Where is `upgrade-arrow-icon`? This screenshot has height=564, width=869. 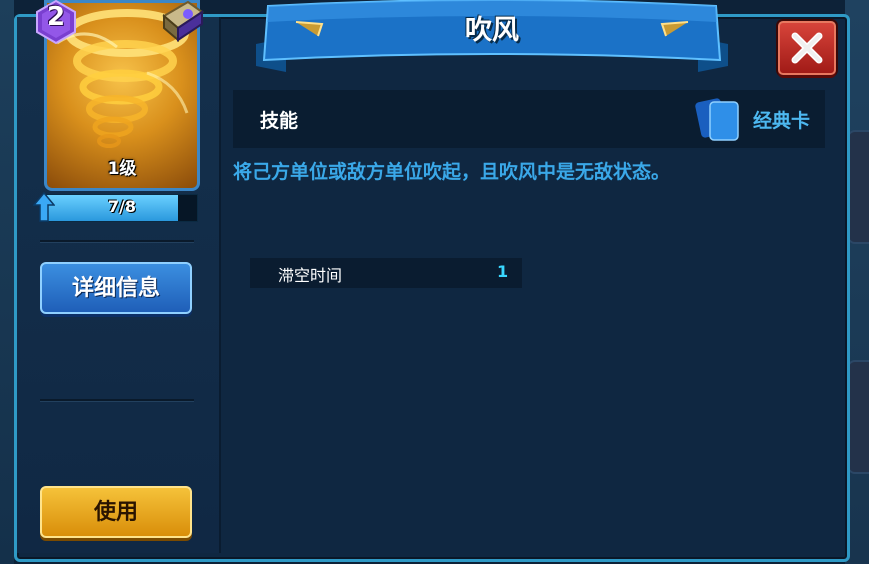
upgrade-arrow-icon is located at coordinates (44, 206).